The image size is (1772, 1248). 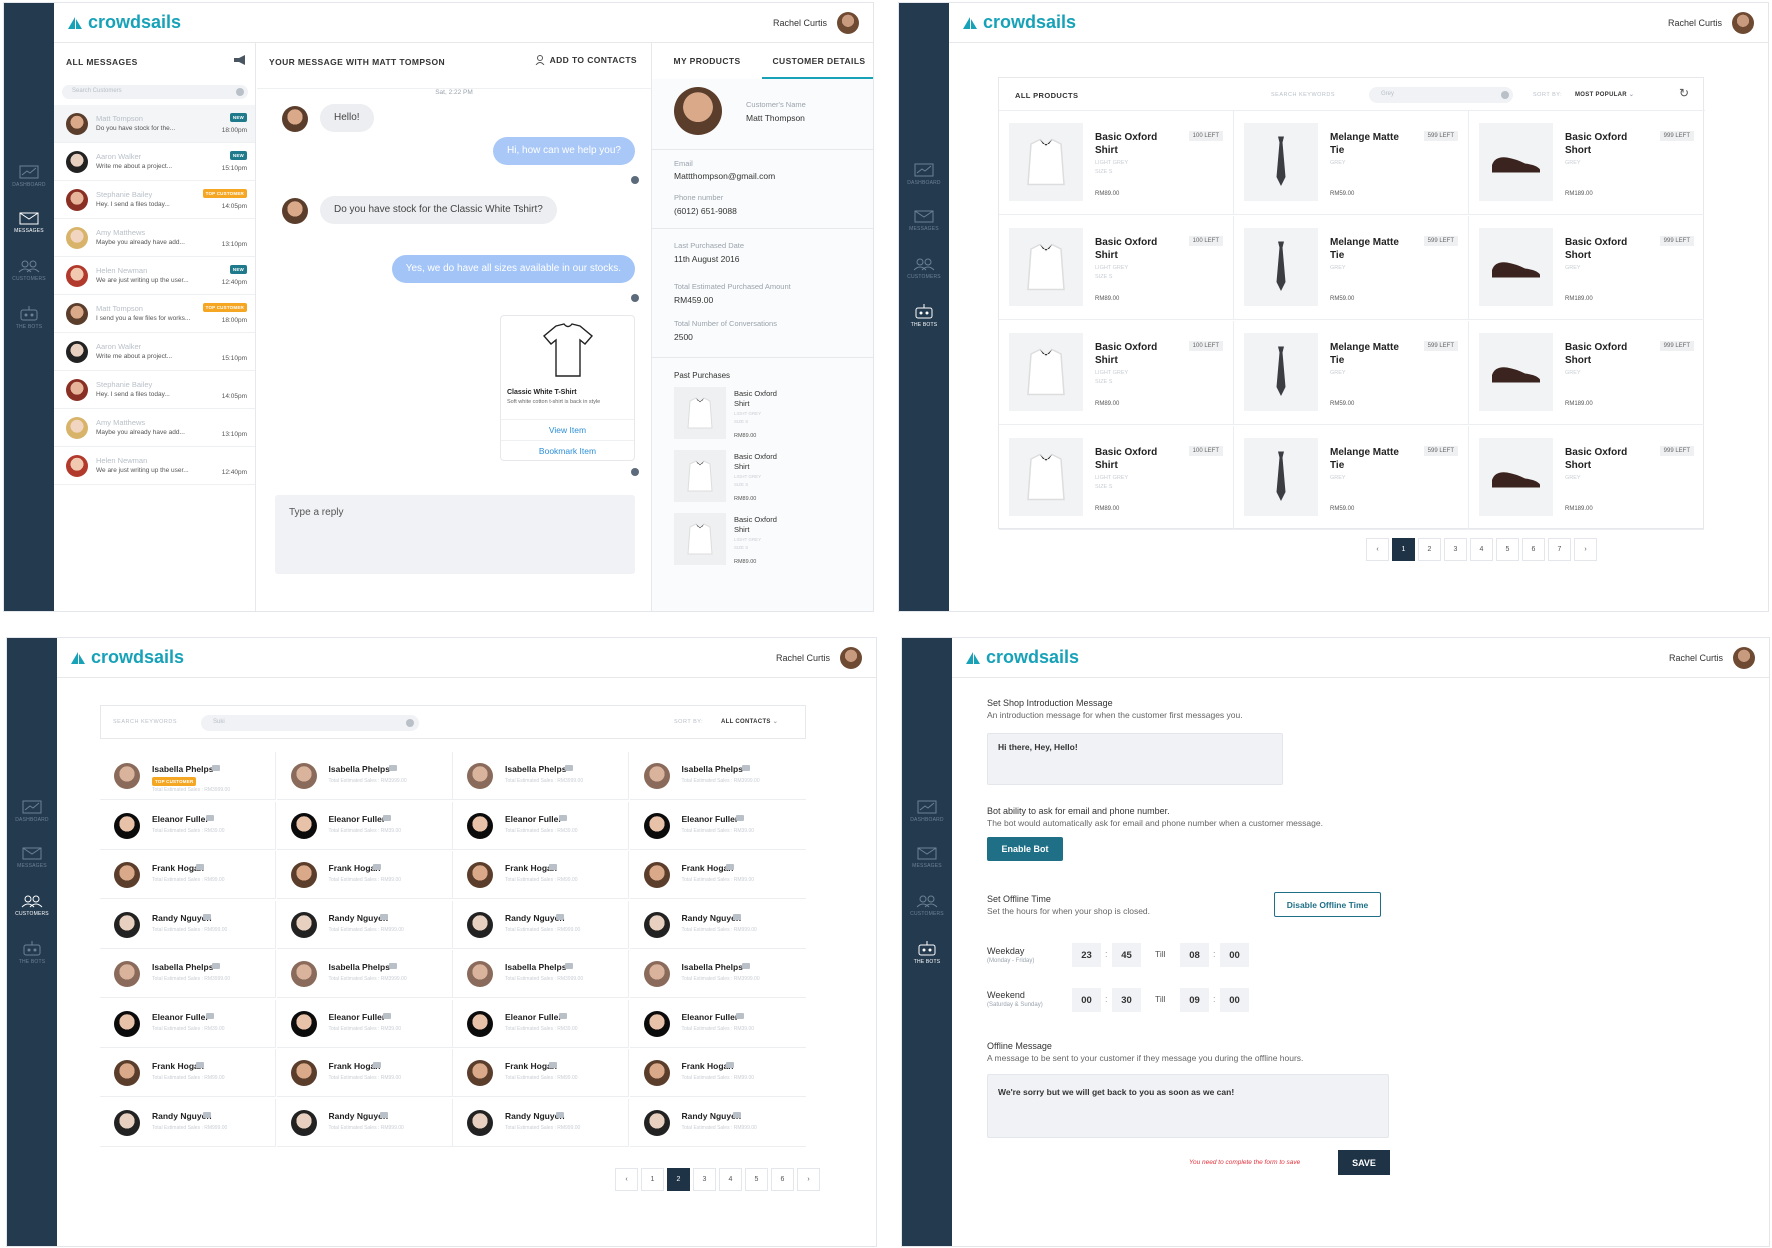 I want to click on product-card: Melange Matte Tie 599 LEFT GREY RM59.00, so click(x=1351, y=373).